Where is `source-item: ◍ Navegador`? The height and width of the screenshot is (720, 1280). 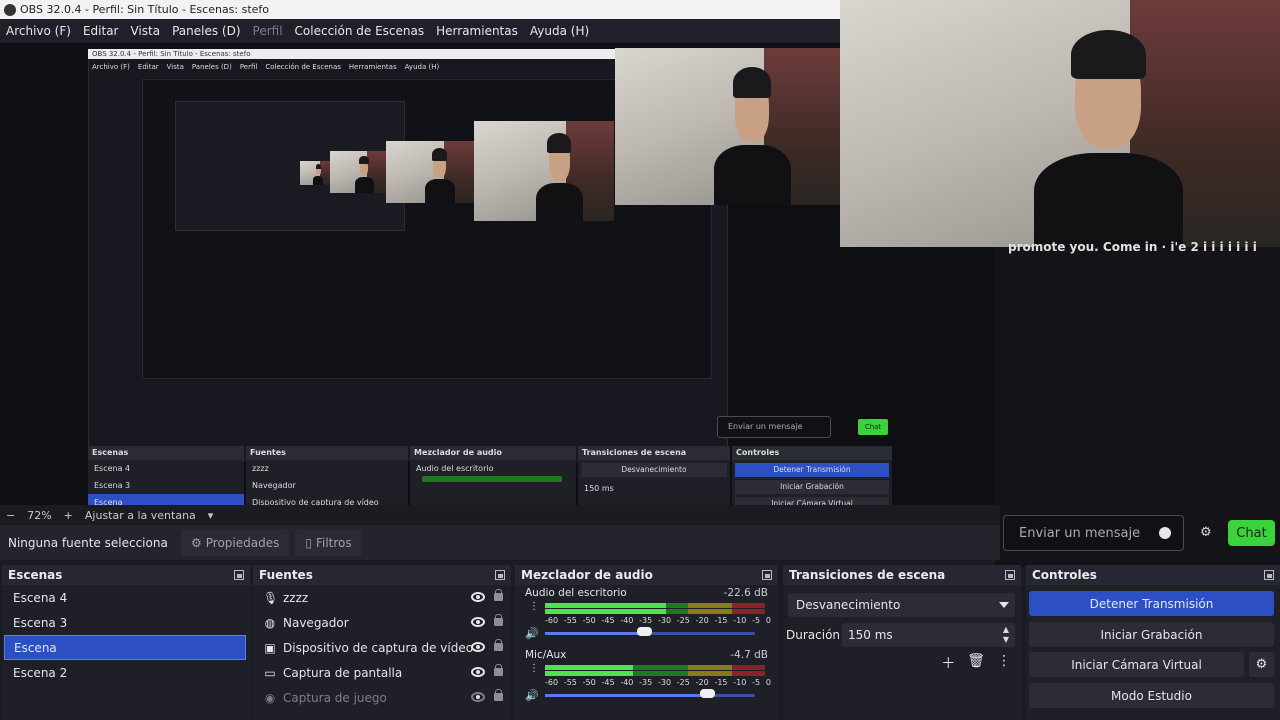 source-item: ◍ Navegador is located at coordinates (382, 622).